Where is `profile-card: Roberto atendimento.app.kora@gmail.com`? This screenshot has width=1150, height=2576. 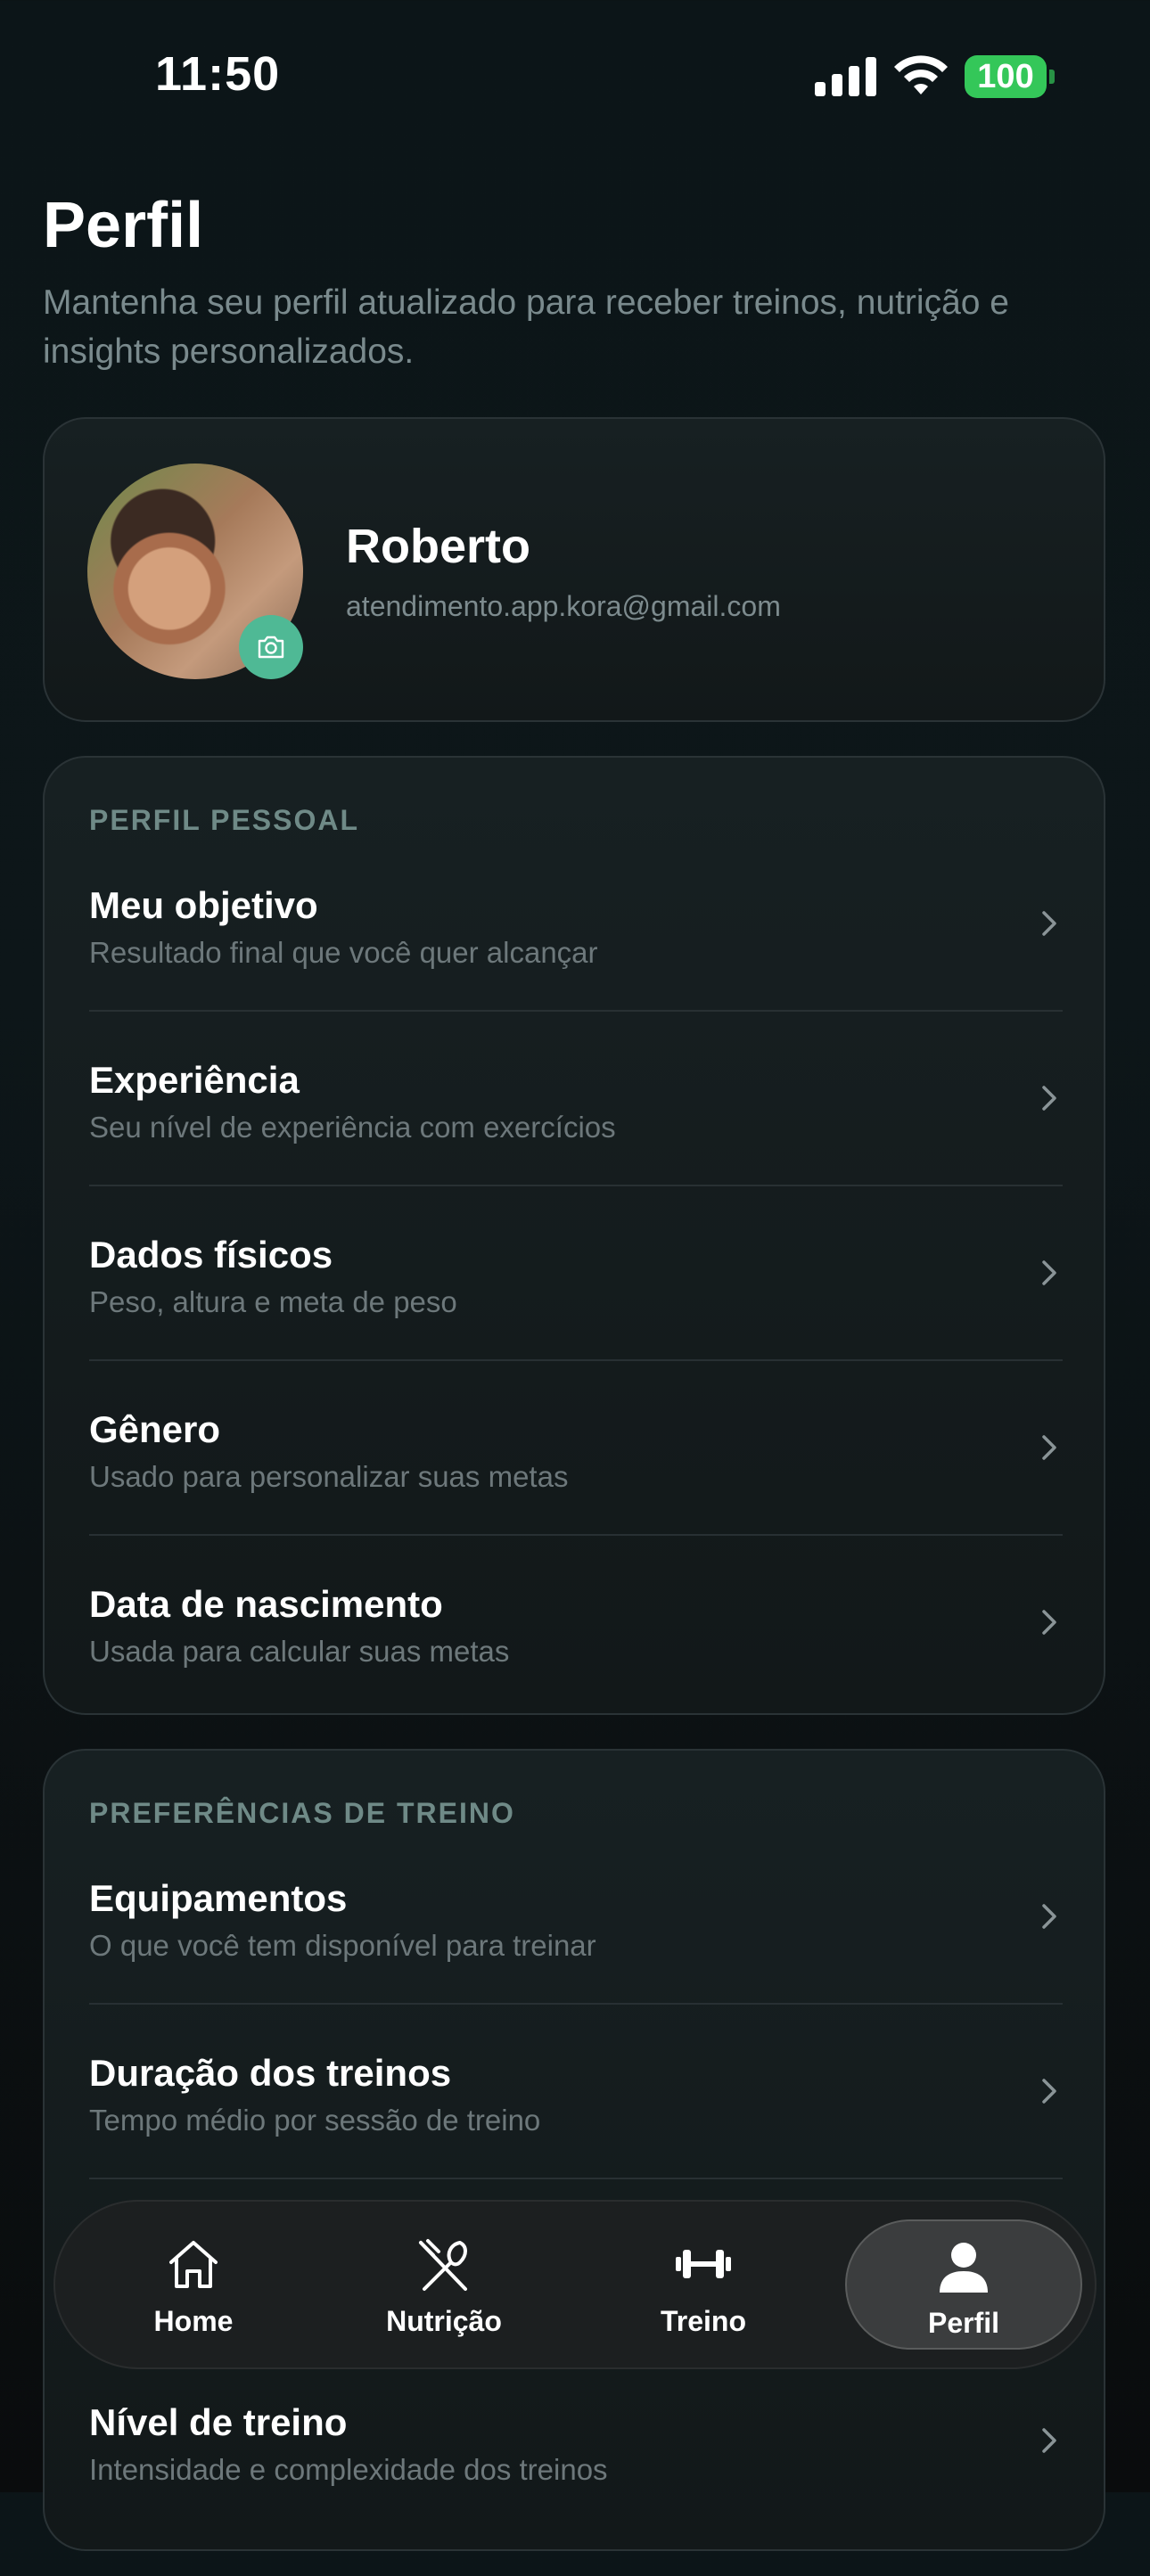 profile-card: Roberto atendimento.app.kora@gmail.com is located at coordinates (574, 569).